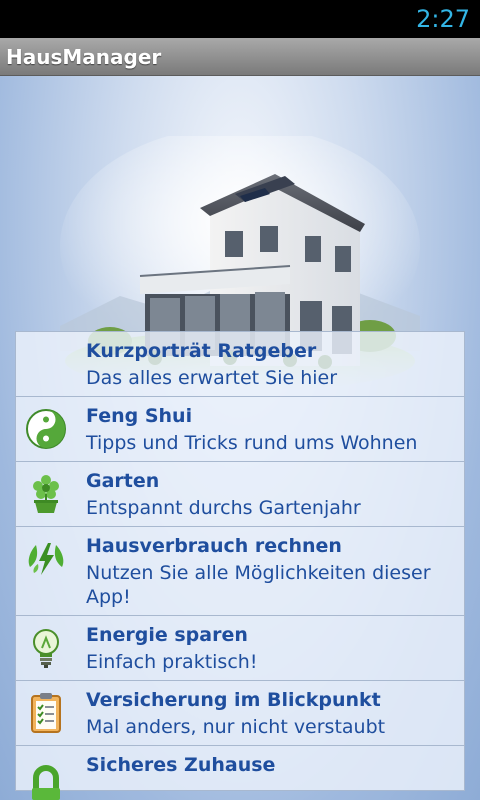 This screenshot has width=480, height=800. What do you see at coordinates (214, 546) in the screenshot?
I see `menu-item-title: Hausverbrauch rechnen` at bounding box center [214, 546].